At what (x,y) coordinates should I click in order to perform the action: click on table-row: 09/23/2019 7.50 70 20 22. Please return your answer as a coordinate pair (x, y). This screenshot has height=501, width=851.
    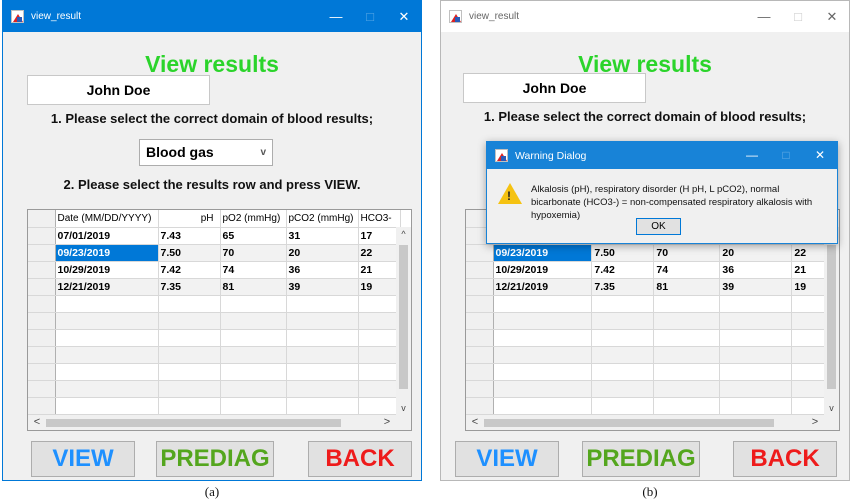
    Looking at the image, I should click on (214, 253).